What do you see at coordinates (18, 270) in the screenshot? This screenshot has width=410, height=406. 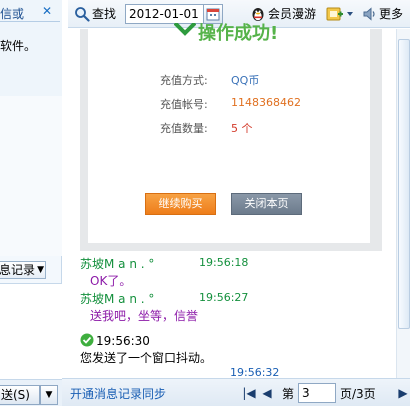 I see `message-record-select-label: 息记录` at bounding box center [18, 270].